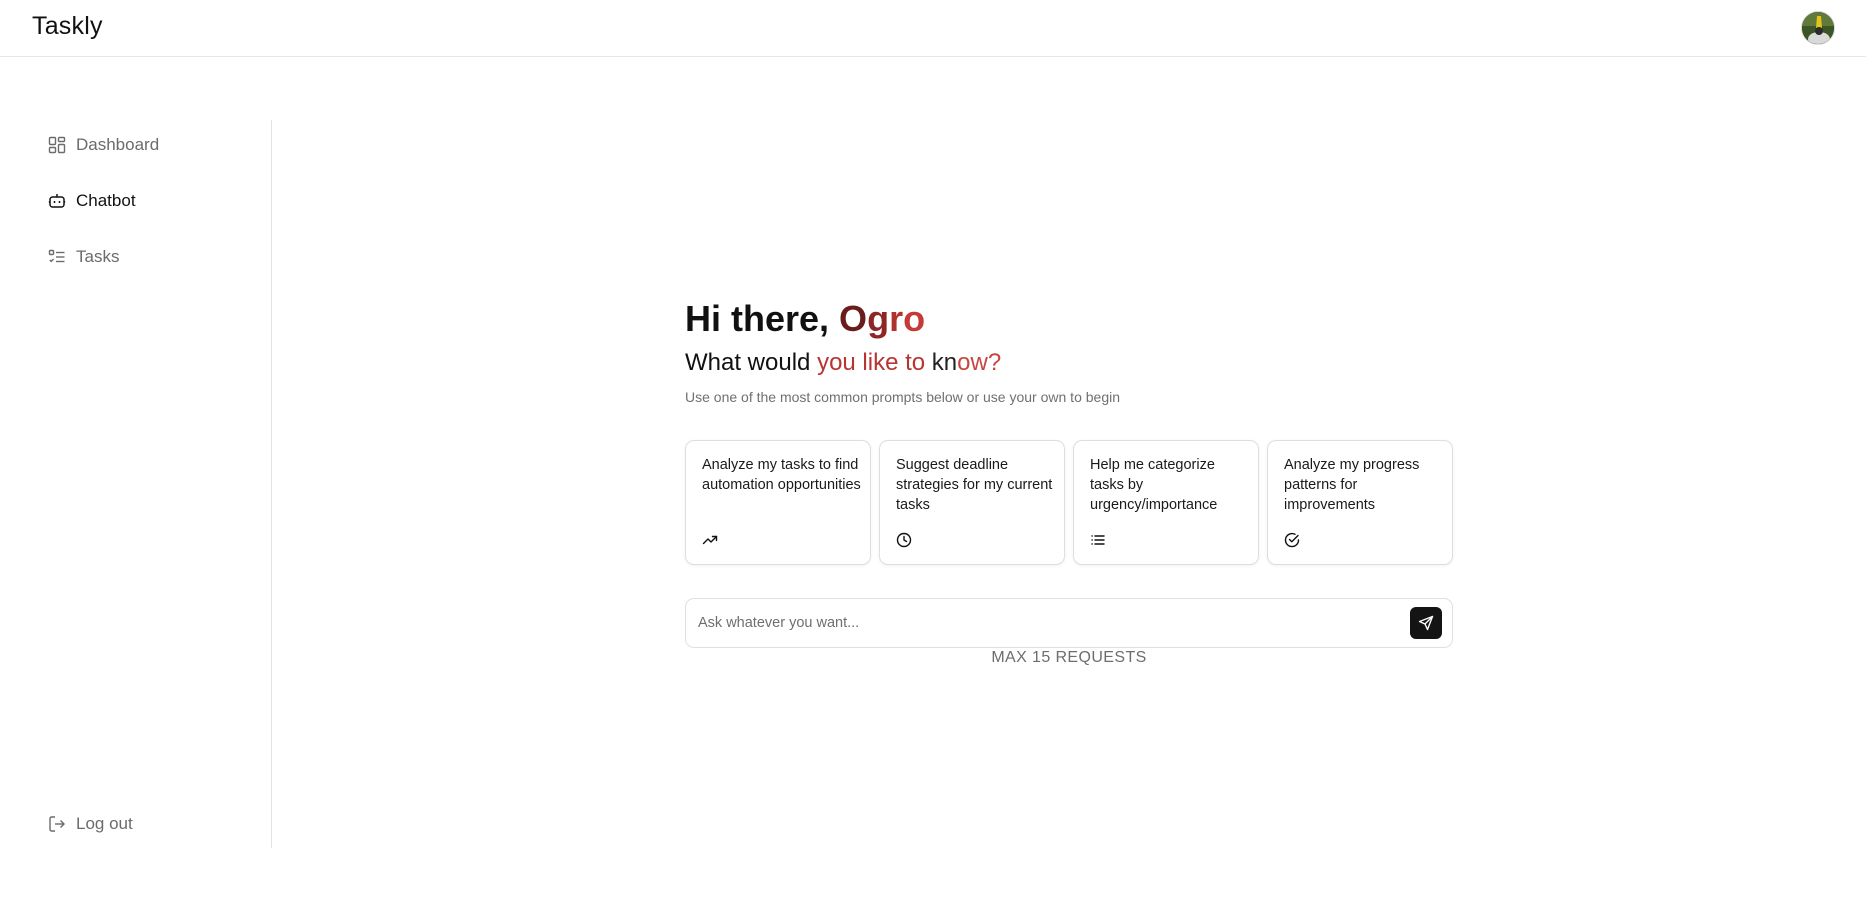  I want to click on dashboard-icon, so click(57, 145).